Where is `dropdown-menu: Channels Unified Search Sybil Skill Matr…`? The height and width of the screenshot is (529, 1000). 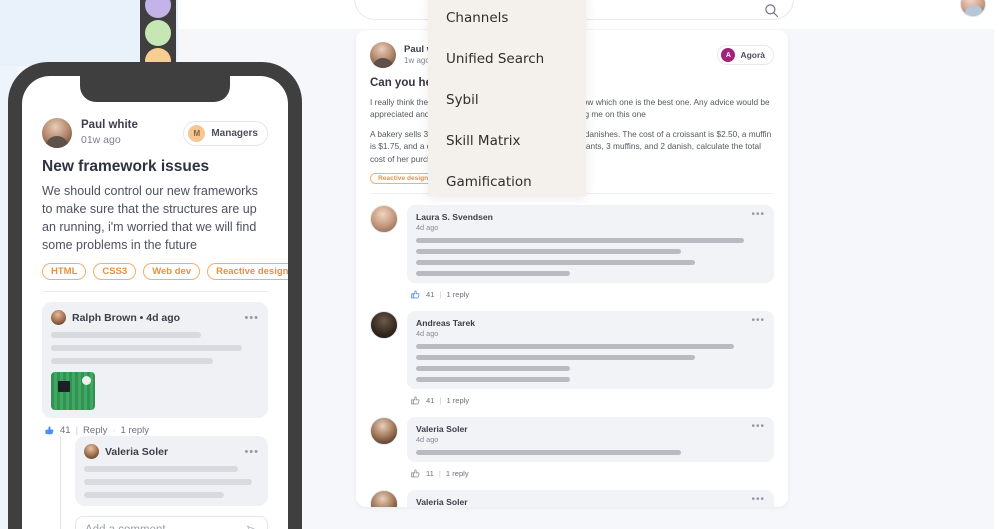 dropdown-menu: Channels Unified Search Sybil Skill Matr… is located at coordinates (507, 98).